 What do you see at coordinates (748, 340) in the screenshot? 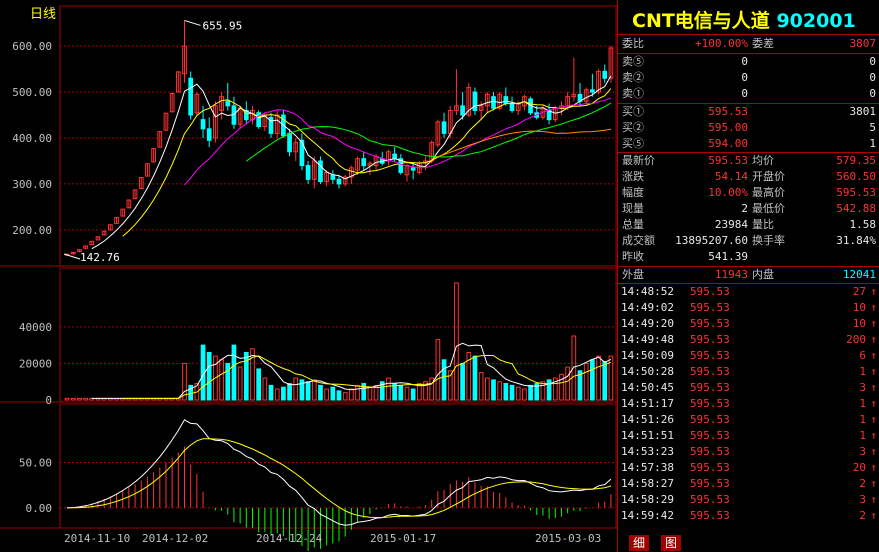
I see `tick-row: 14:49:48 595.53 200 ↑` at bounding box center [748, 340].